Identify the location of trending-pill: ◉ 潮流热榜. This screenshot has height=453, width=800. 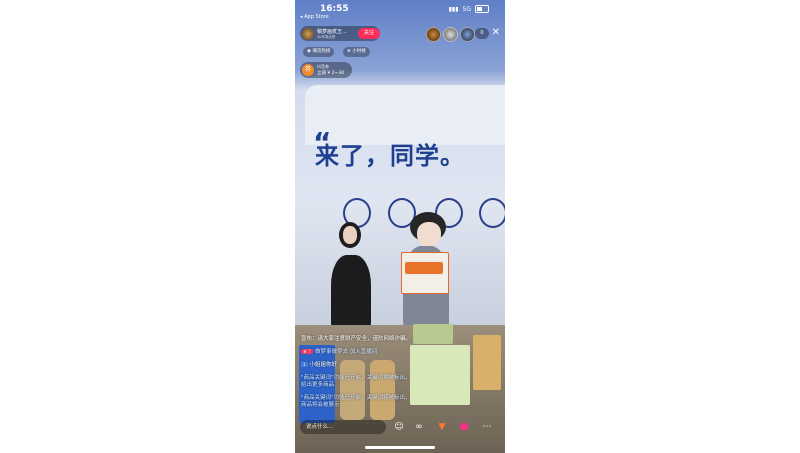
(319, 52).